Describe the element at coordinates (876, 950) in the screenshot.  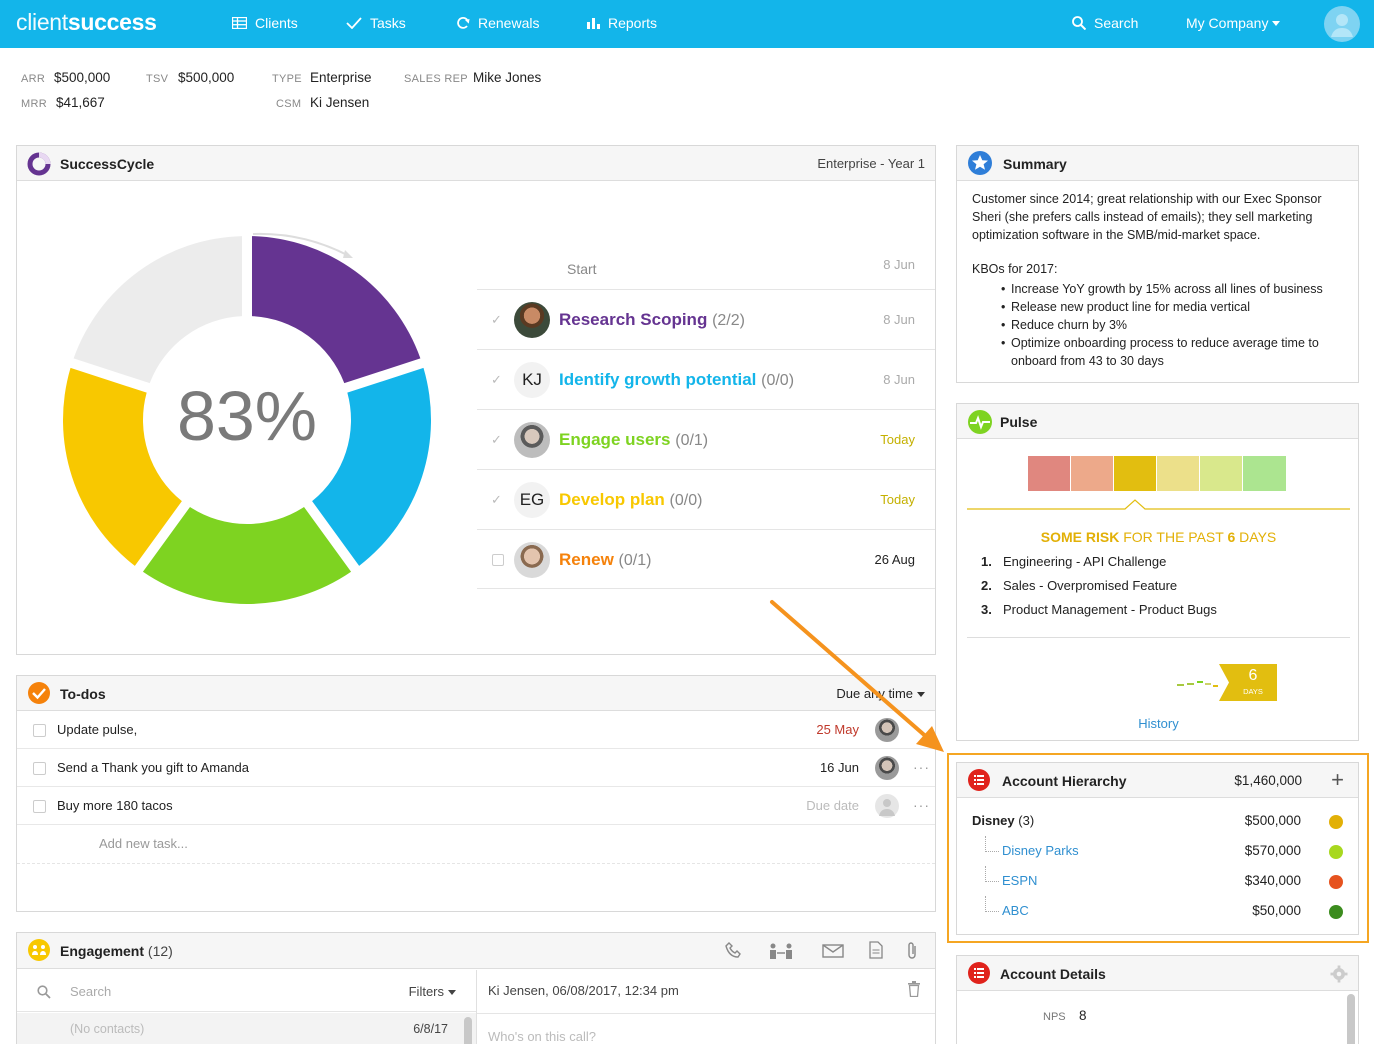
I see `note-icon` at that location.